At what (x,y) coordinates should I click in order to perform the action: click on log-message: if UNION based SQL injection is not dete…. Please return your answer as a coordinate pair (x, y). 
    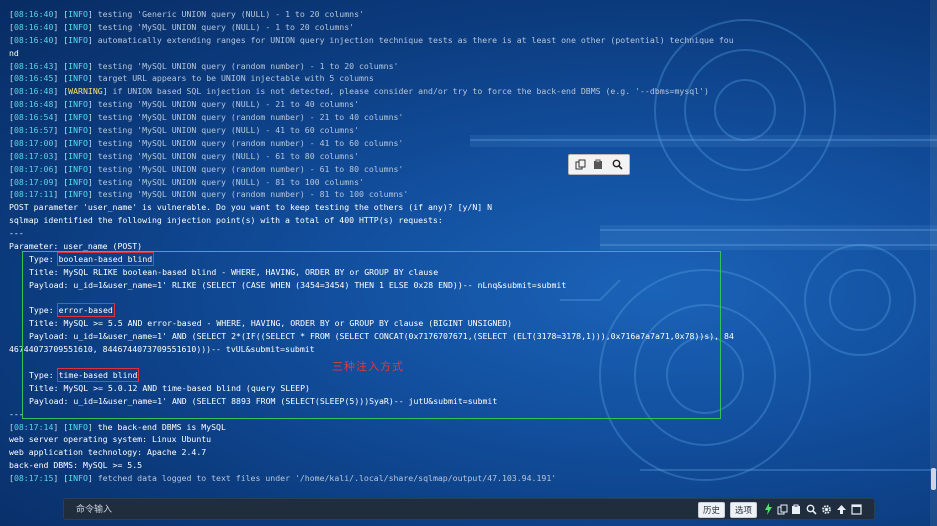
    Looking at the image, I should click on (410, 91).